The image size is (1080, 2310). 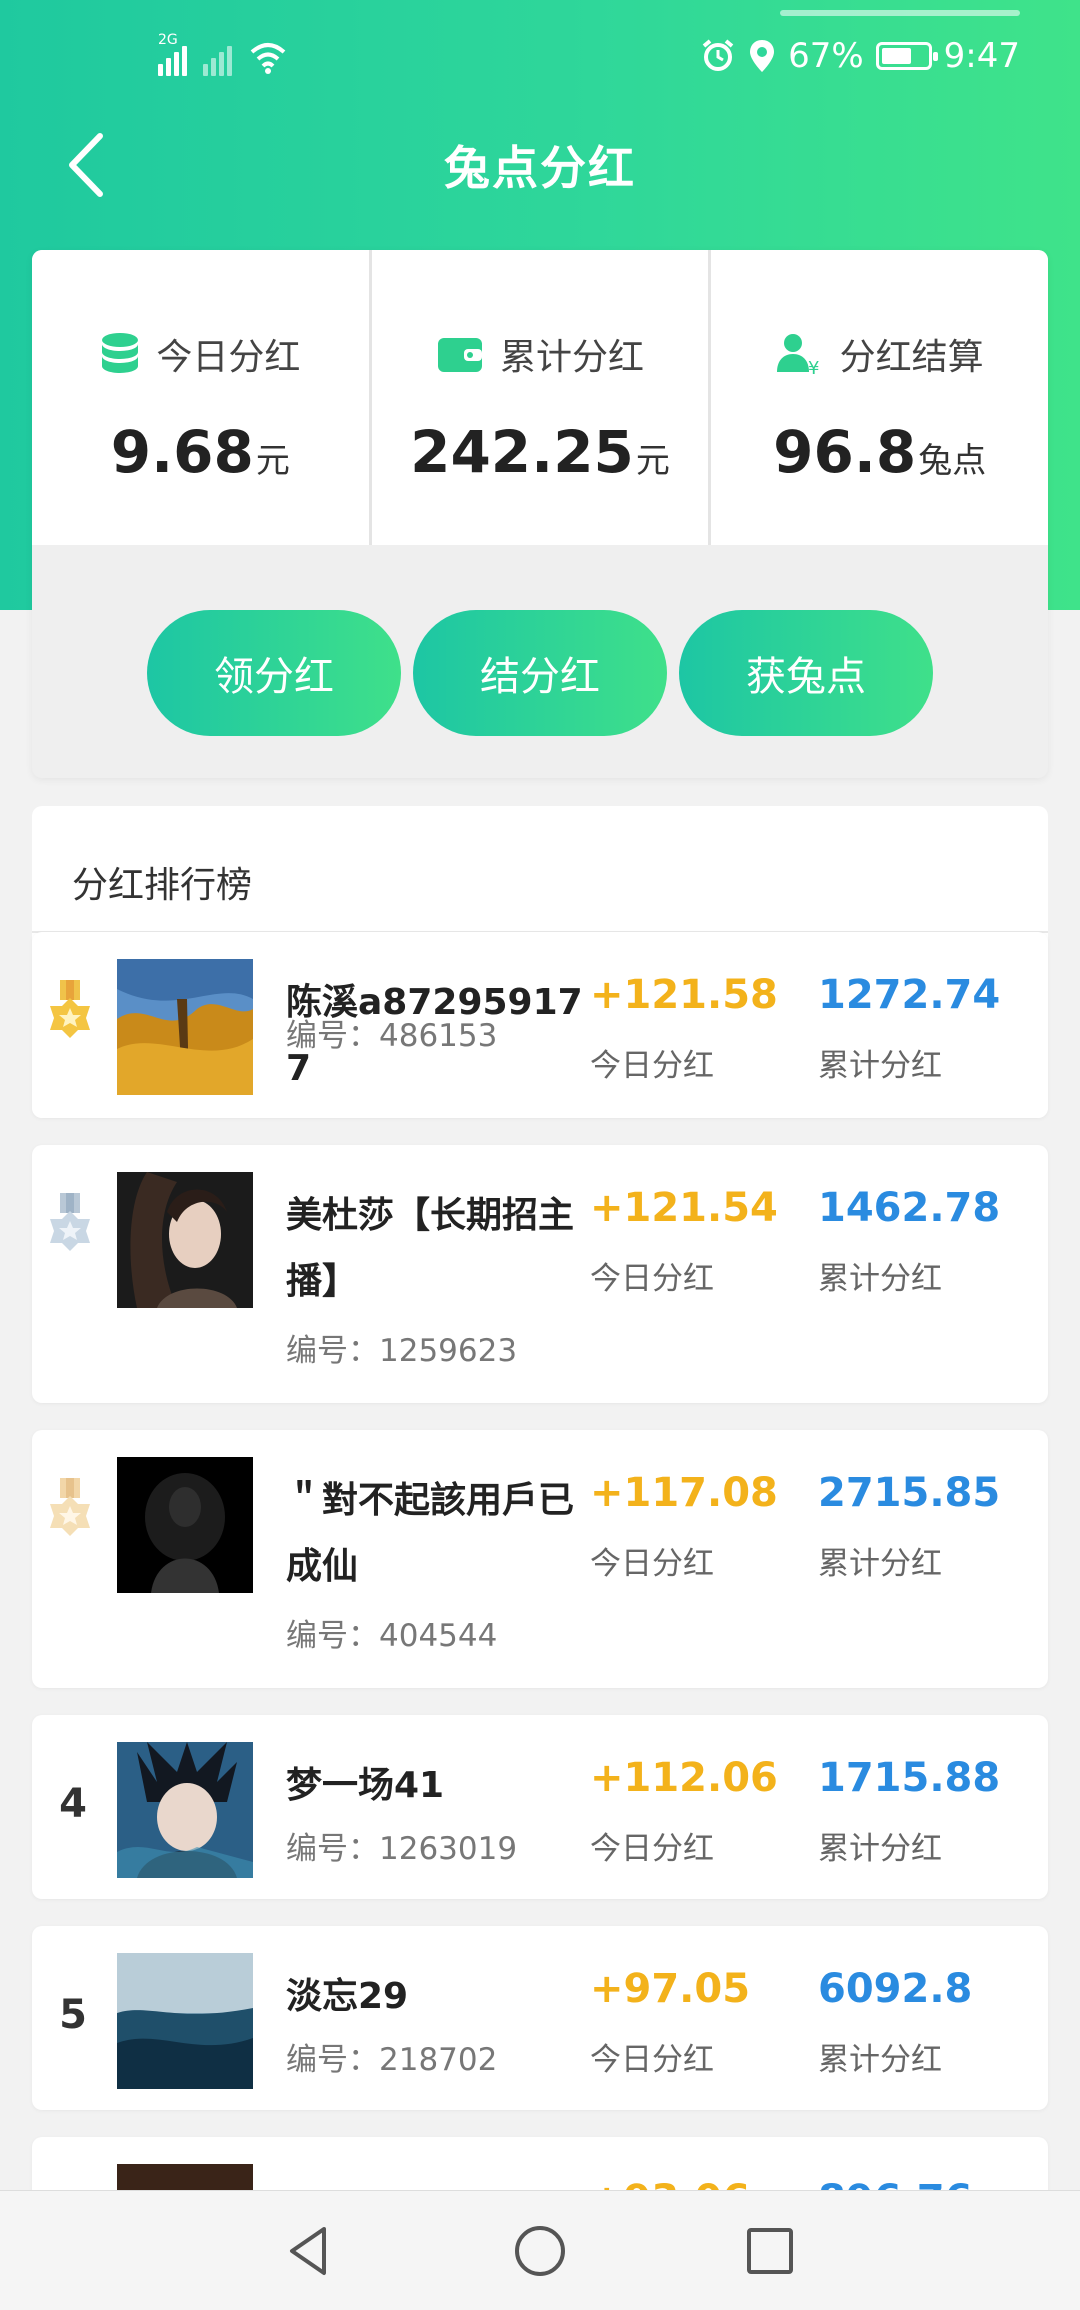 What do you see at coordinates (684, 1493) in the screenshot?
I see `today-dividend-value: +117.08` at bounding box center [684, 1493].